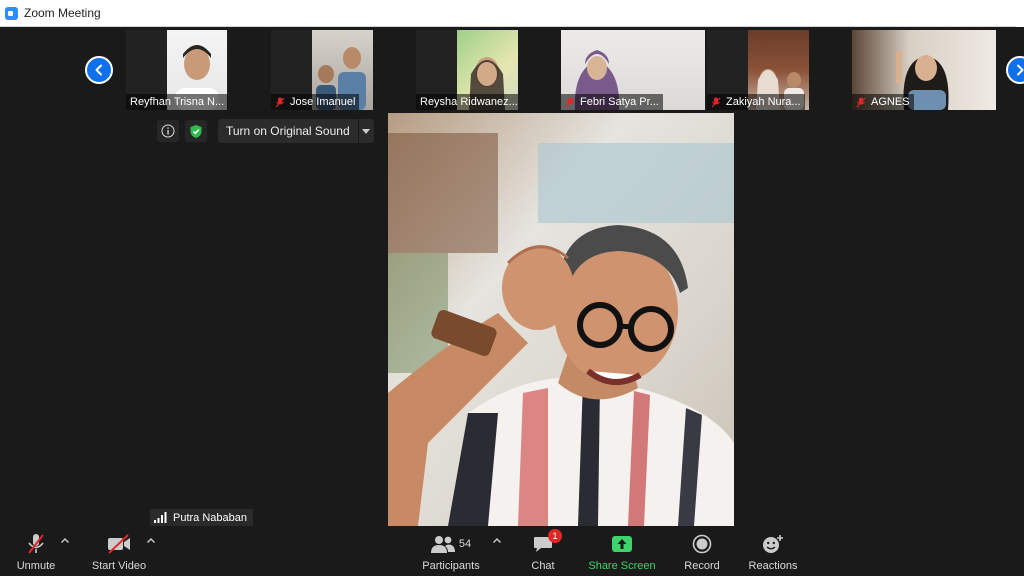 The image size is (1024, 576). Describe the element at coordinates (65, 541) in the screenshot. I see `audio-options-caret` at that location.